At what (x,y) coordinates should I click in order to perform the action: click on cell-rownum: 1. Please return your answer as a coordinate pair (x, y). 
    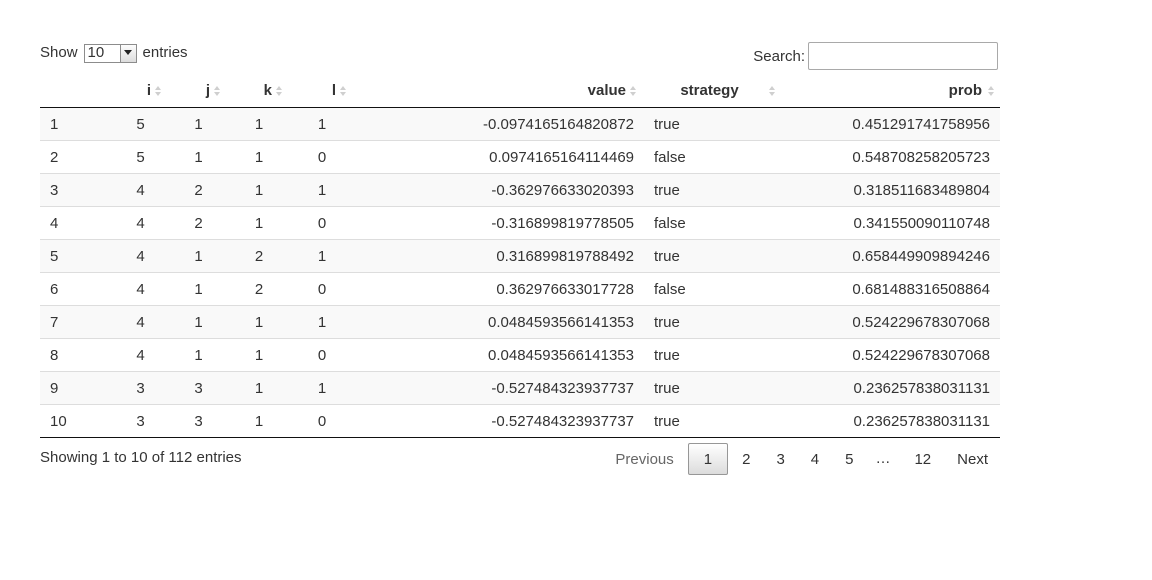
    Looking at the image, I should click on (54, 124).